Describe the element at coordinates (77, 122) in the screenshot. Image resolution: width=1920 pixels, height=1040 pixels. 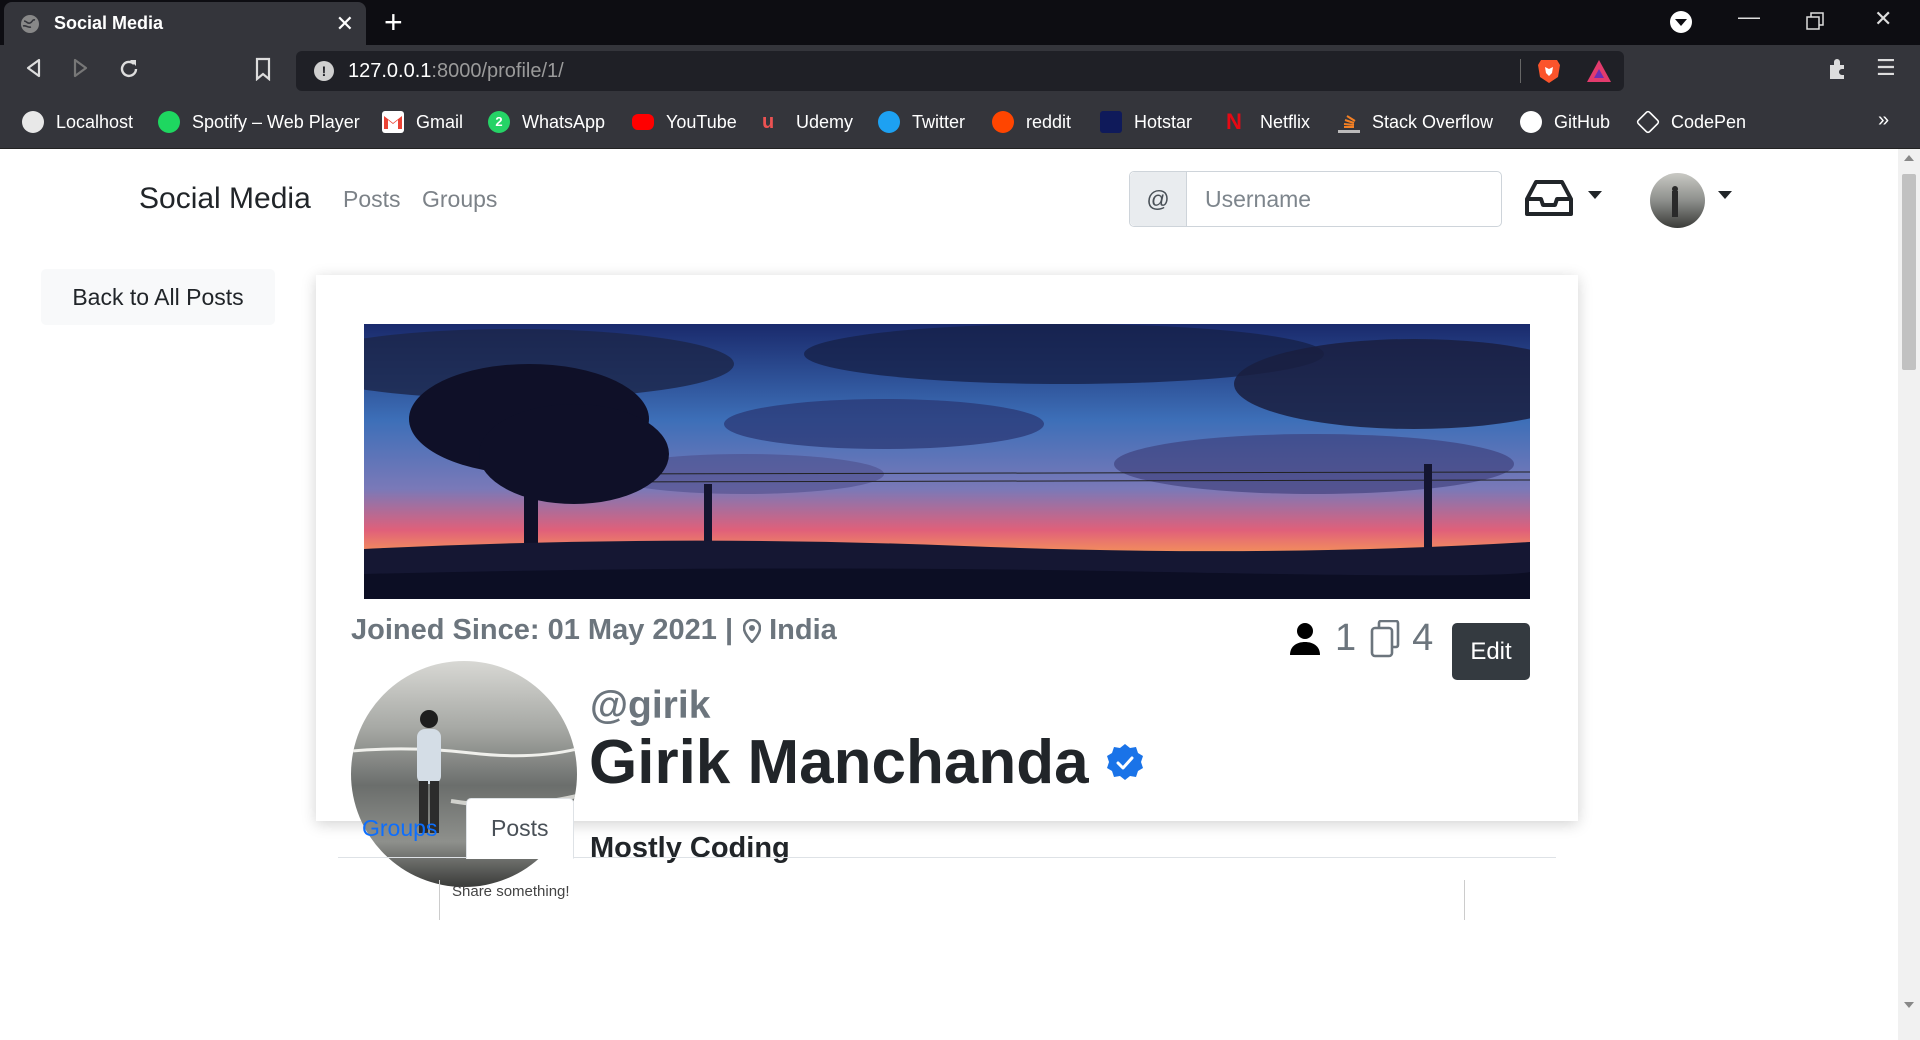
I see `bookmark-localhost: Localhost` at that location.